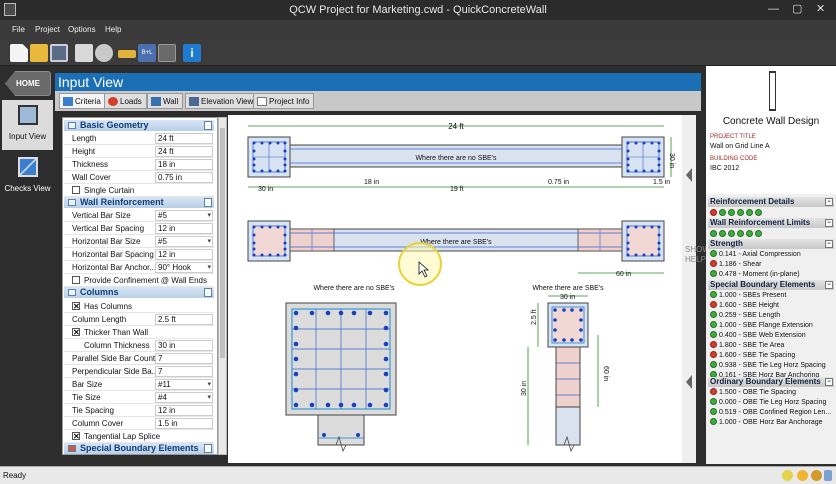 The image size is (836, 484). I want to click on tab-criteria: Criteria, so click(82, 101).